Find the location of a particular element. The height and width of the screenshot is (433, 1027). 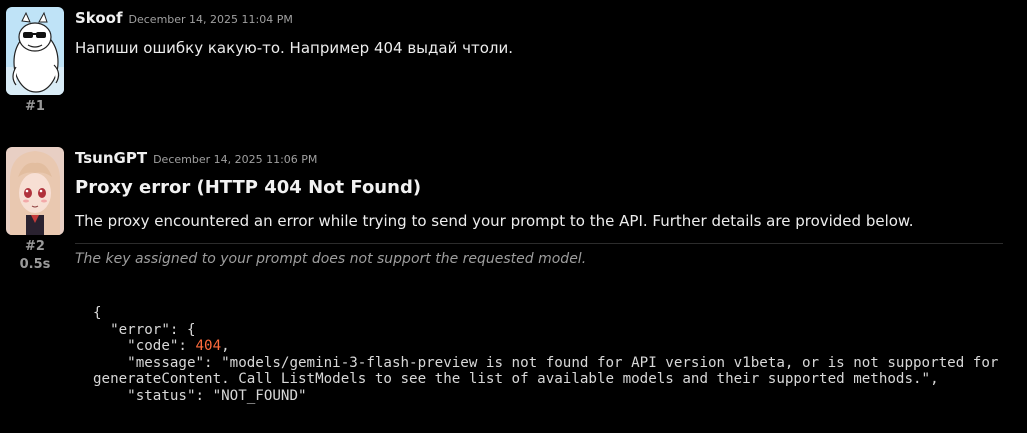

code-status-line: "status": "NOT_FOUND" is located at coordinates (200, 395).